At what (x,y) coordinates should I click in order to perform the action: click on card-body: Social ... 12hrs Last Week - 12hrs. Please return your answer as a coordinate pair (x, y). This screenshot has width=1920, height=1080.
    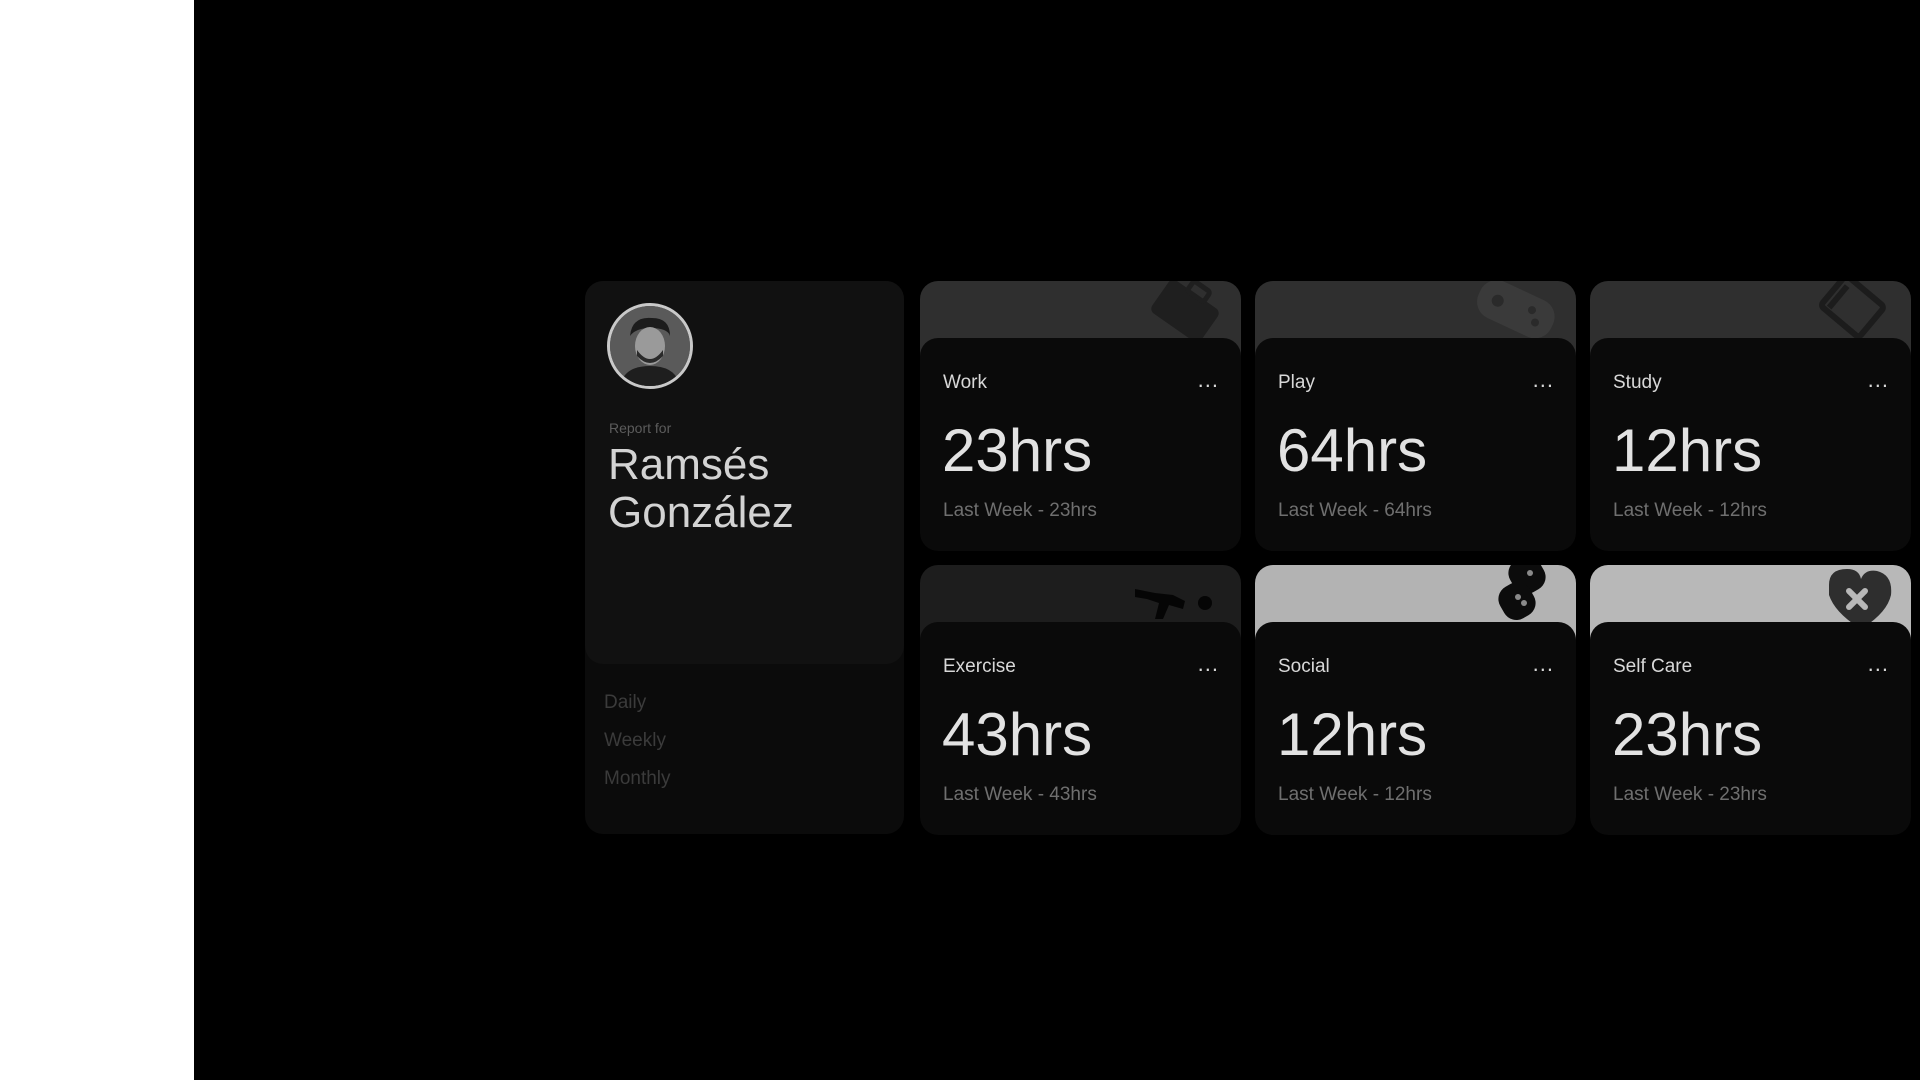
    Looking at the image, I should click on (1415, 728).